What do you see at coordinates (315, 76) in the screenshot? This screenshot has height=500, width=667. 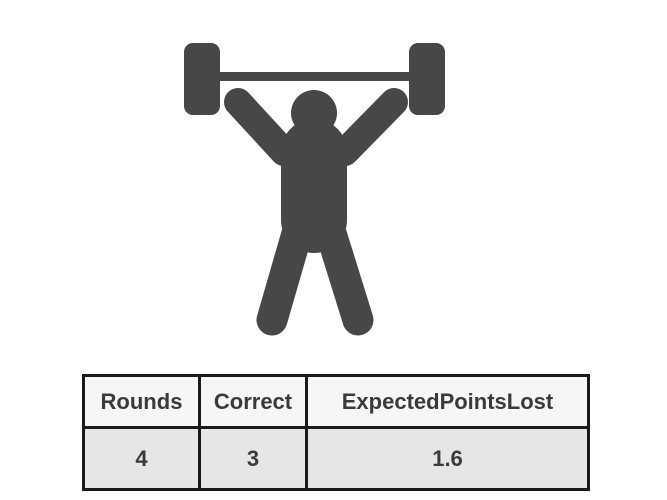 I see `barbell-bar` at bounding box center [315, 76].